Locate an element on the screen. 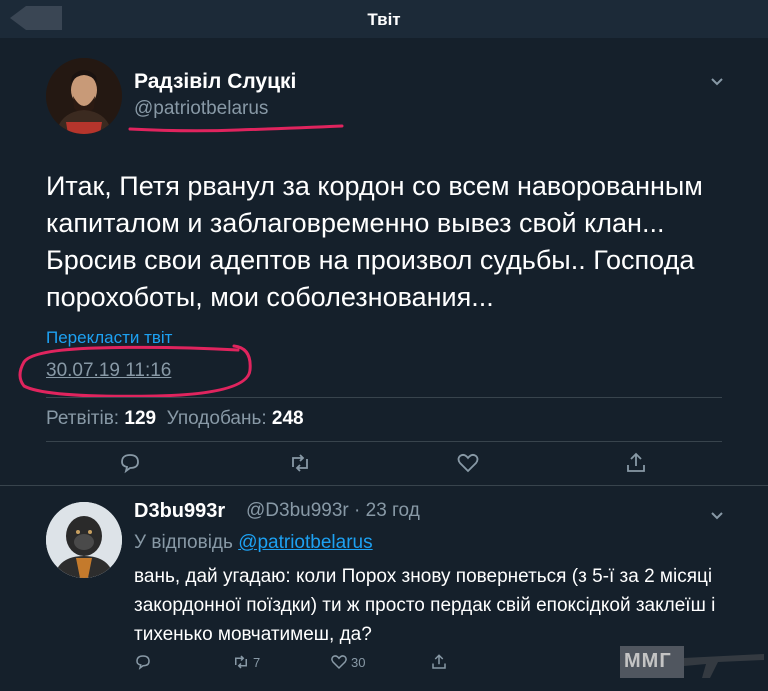  reply-retweet-button: 7 is located at coordinates (246, 662).